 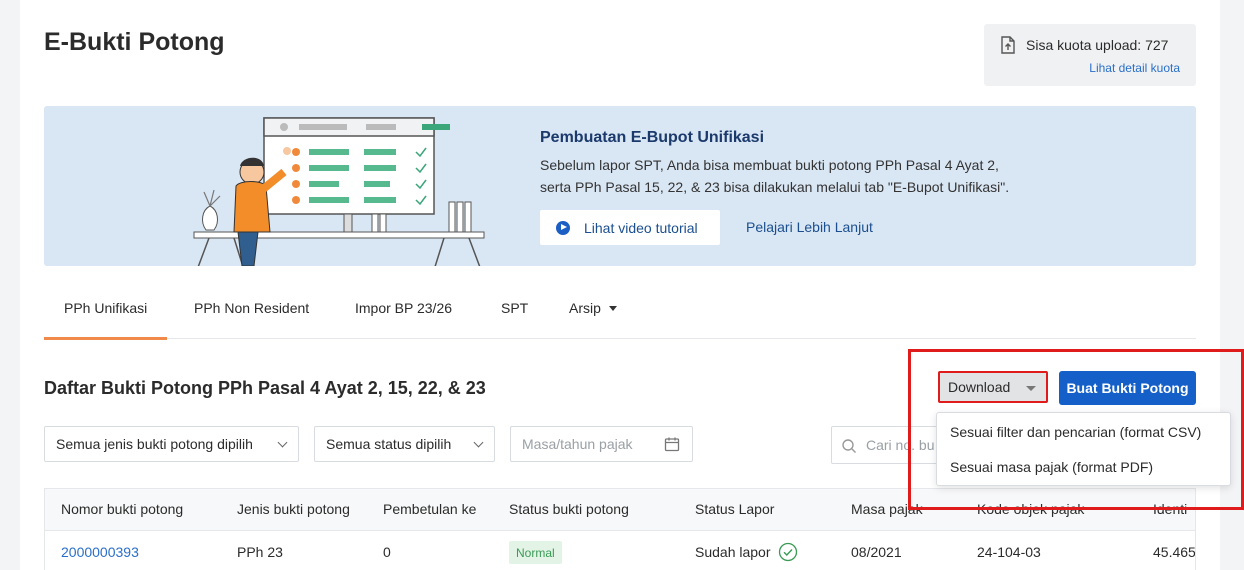 I want to click on tab-label: SPT, so click(x=515, y=308).